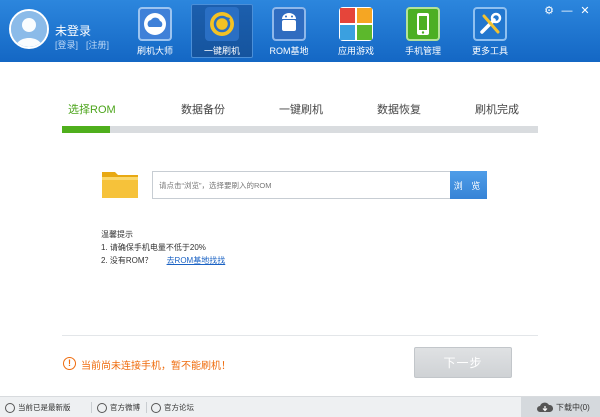 The image size is (600, 417). Describe the element at coordinates (82, 44) in the screenshot. I see `user-links: [登录] [注册]` at that location.